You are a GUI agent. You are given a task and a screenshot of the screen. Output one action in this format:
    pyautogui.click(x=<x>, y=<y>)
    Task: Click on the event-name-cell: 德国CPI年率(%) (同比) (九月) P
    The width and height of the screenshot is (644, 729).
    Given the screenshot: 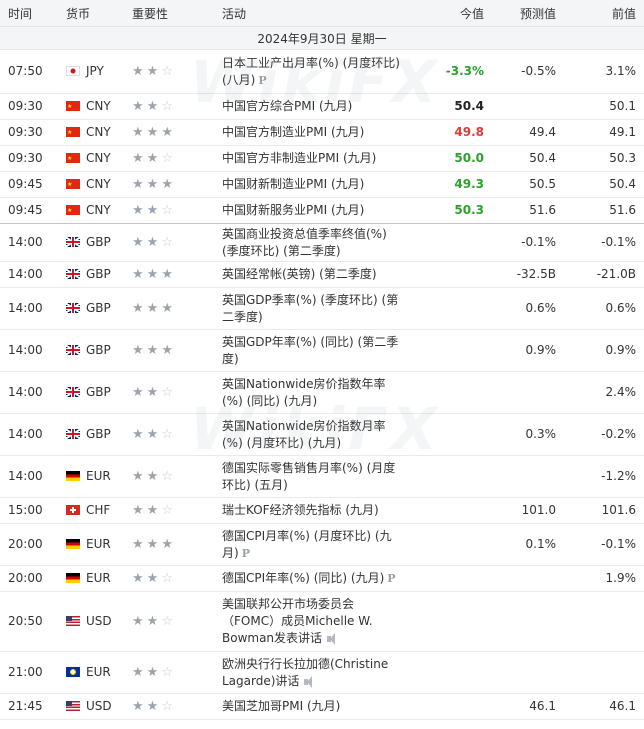 What is the action you would take?
    pyautogui.click(x=317, y=578)
    